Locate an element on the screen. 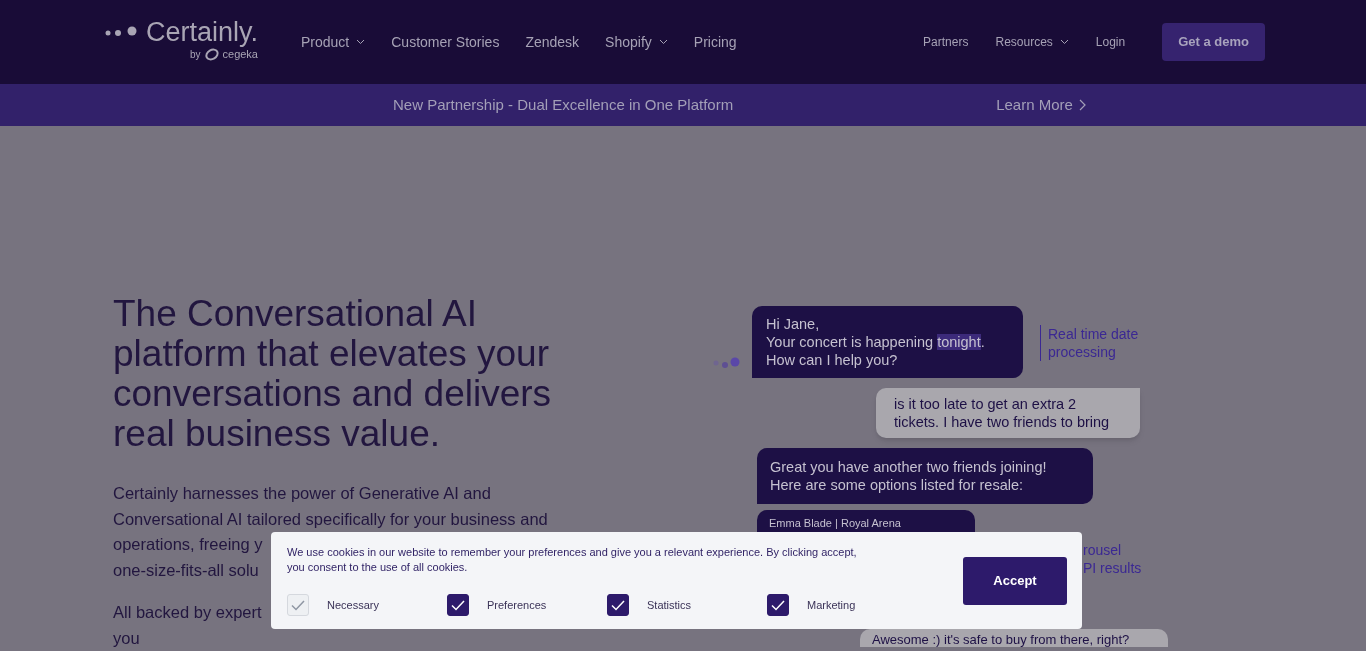  nav-link: Zendesk is located at coordinates (552, 42).